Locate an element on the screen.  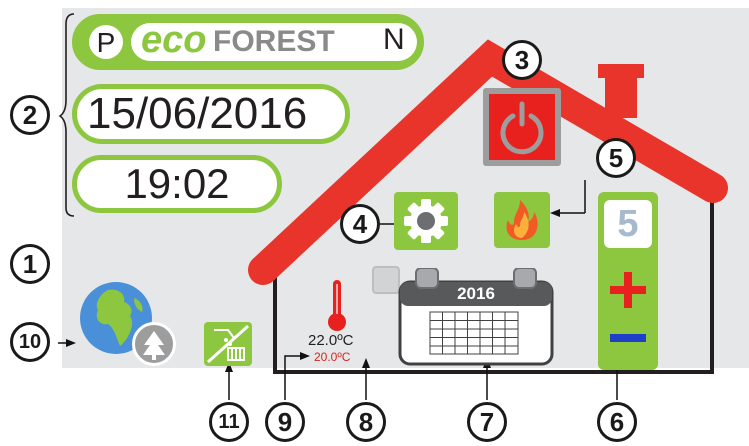
callout-3: 3 is located at coordinates (522, 60).